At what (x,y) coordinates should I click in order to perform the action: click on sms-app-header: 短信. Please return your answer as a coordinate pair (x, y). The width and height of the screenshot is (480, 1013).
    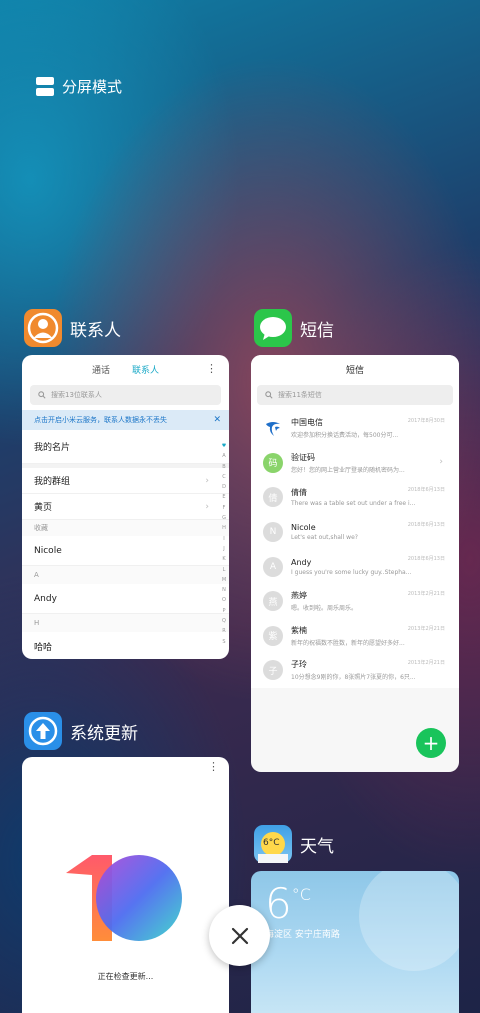
    Looking at the image, I should click on (294, 328).